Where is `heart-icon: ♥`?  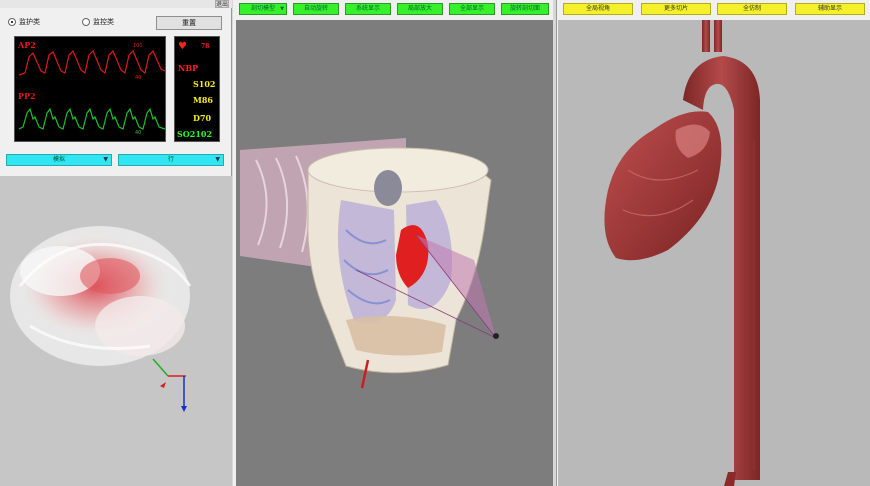 heart-icon: ♥ is located at coordinates (182, 46).